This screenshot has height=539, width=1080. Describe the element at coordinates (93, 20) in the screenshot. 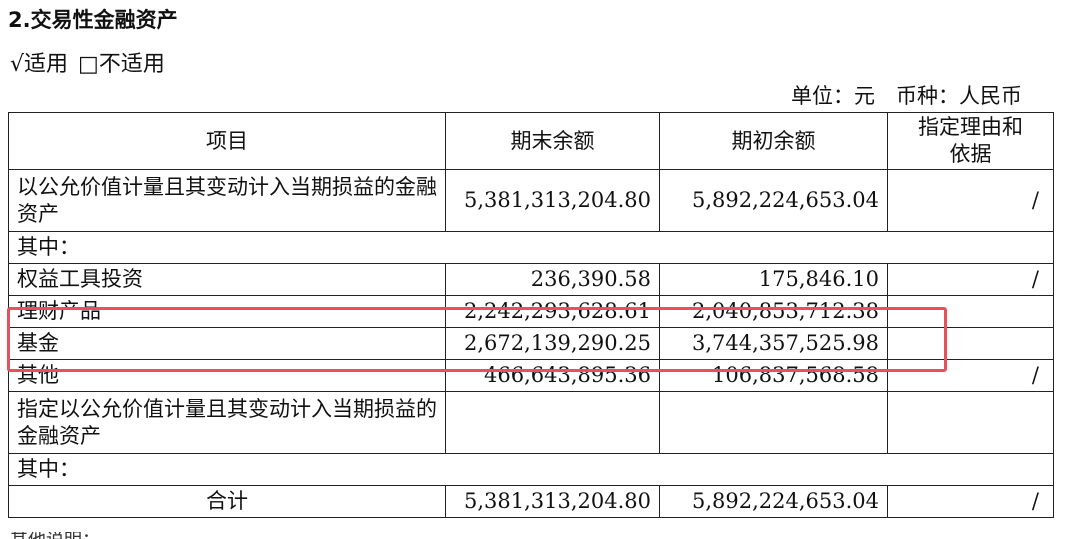

I see `section-title: 2.交易性金融资产` at that location.